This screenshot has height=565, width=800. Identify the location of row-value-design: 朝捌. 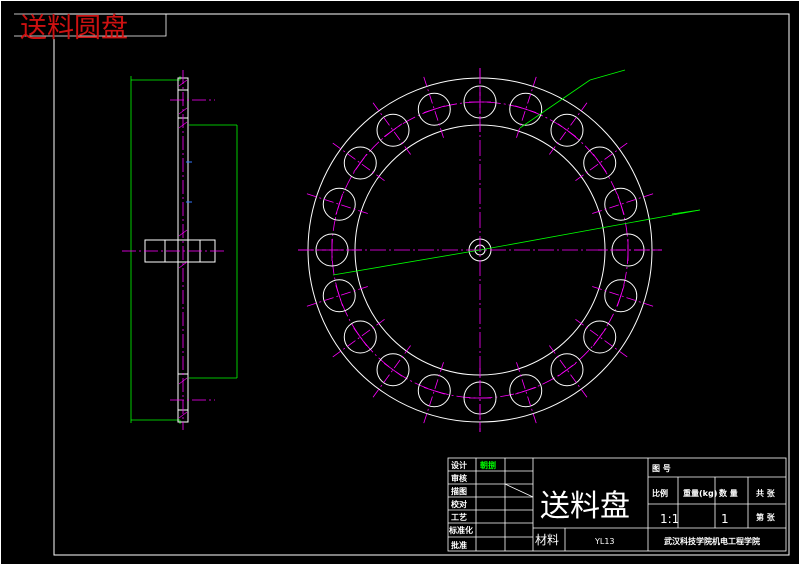
(488, 465).